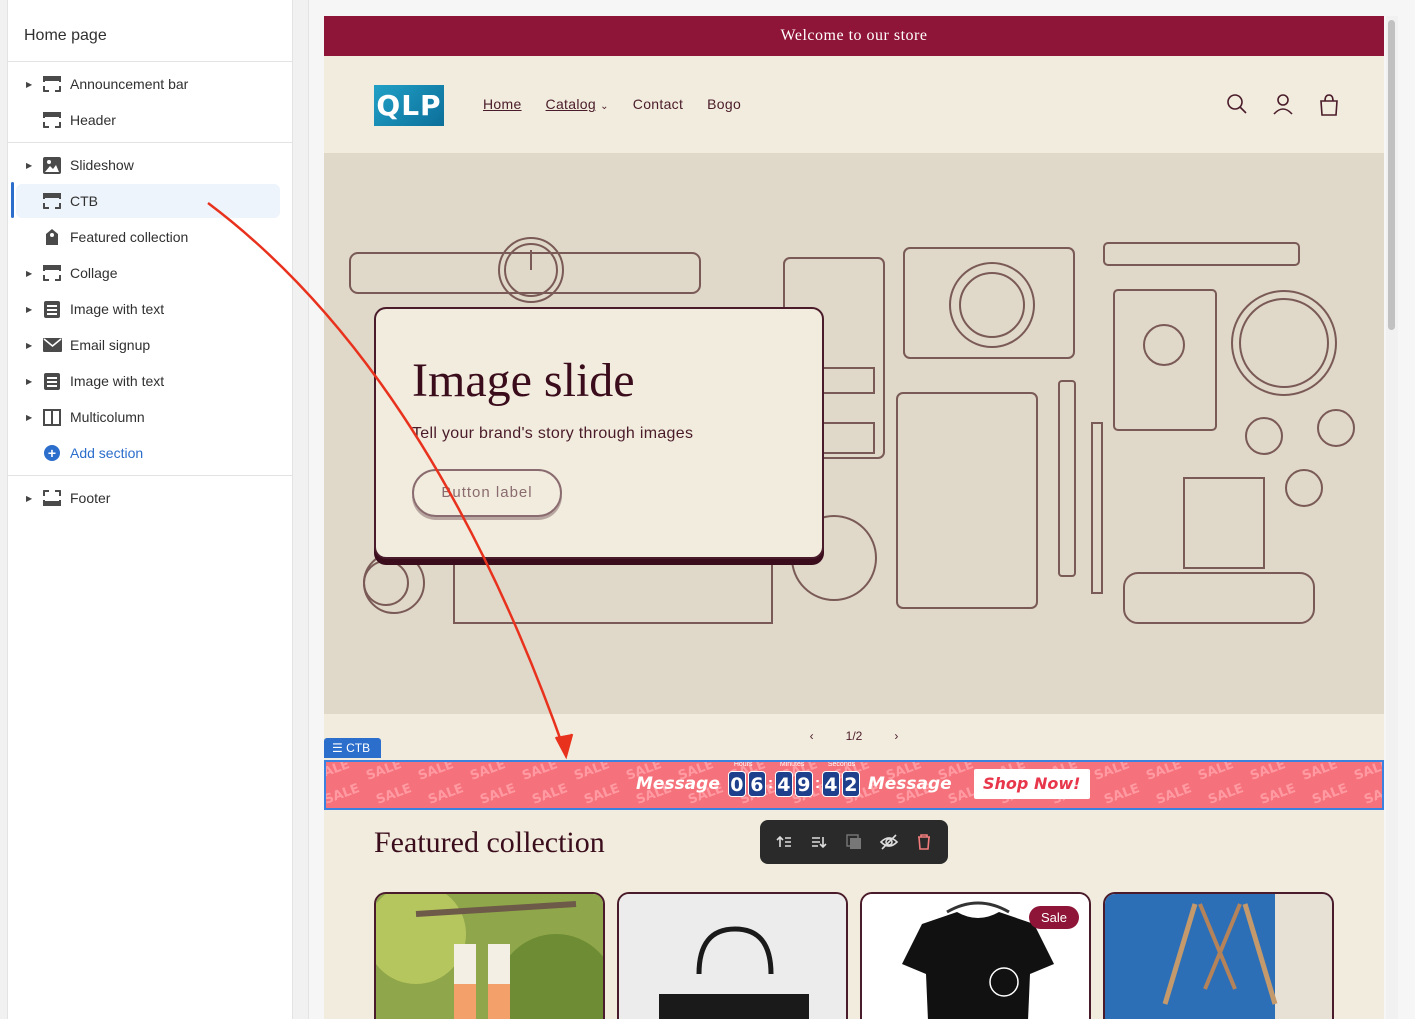 This screenshot has height=1019, width=1415. I want to click on sidebar-item-label: Featured collection, so click(129, 237).